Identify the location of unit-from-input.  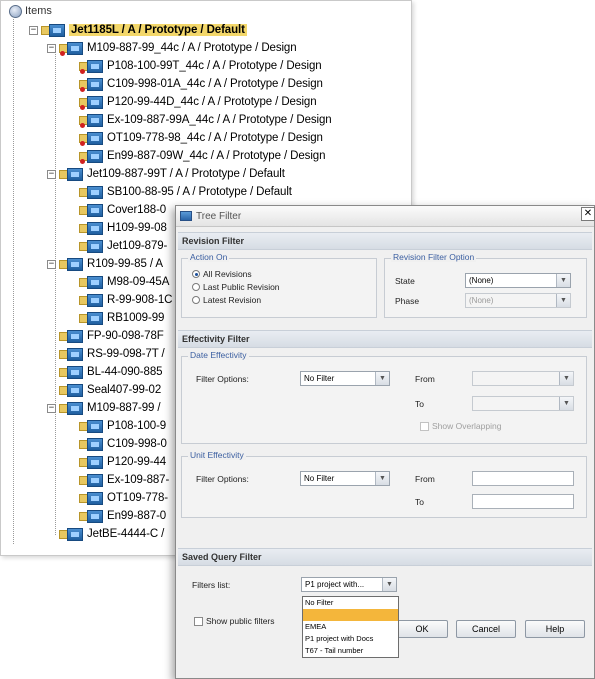
(523, 478).